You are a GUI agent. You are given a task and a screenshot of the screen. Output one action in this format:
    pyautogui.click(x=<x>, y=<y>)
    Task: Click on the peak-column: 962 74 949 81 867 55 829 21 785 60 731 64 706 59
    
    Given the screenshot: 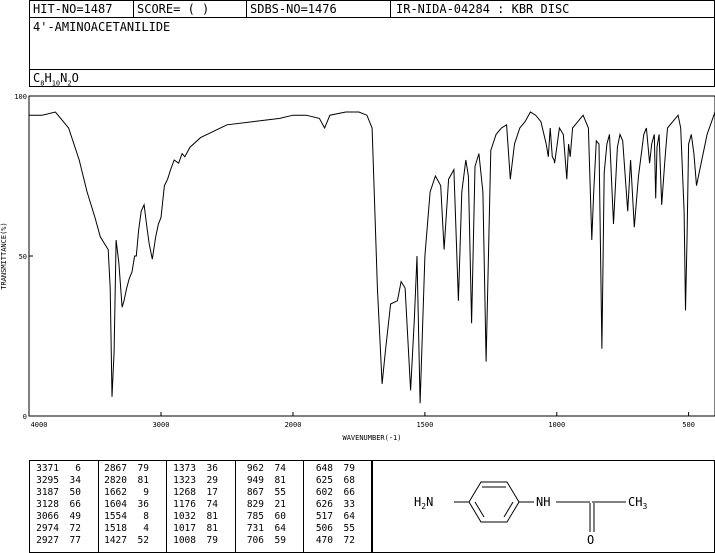 What is the action you would take?
    pyautogui.click(x=262, y=505)
    